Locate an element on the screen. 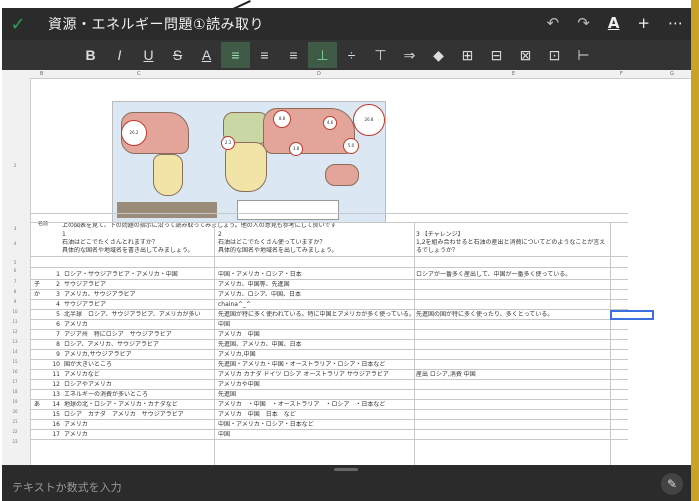  row-index: 2 is located at coordinates (55, 284).